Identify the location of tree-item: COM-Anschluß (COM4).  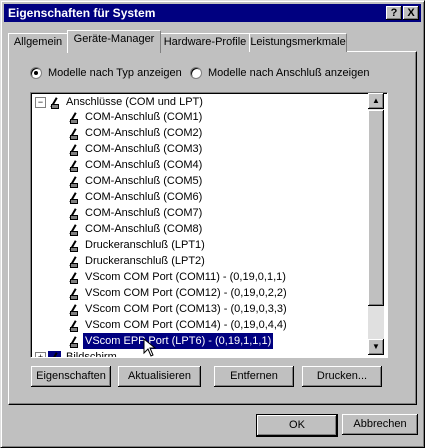
(135, 165).